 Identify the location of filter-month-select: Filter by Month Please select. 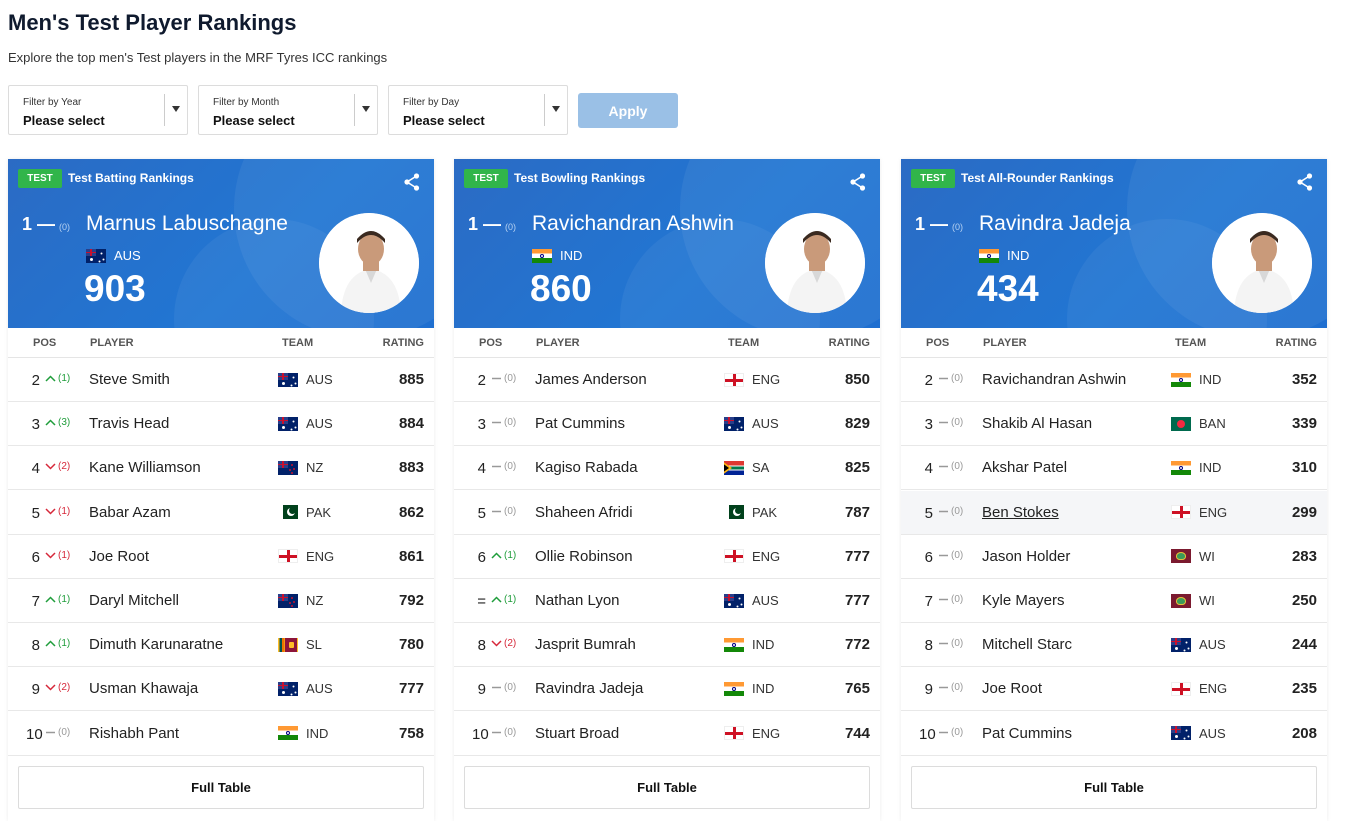
(288, 110).